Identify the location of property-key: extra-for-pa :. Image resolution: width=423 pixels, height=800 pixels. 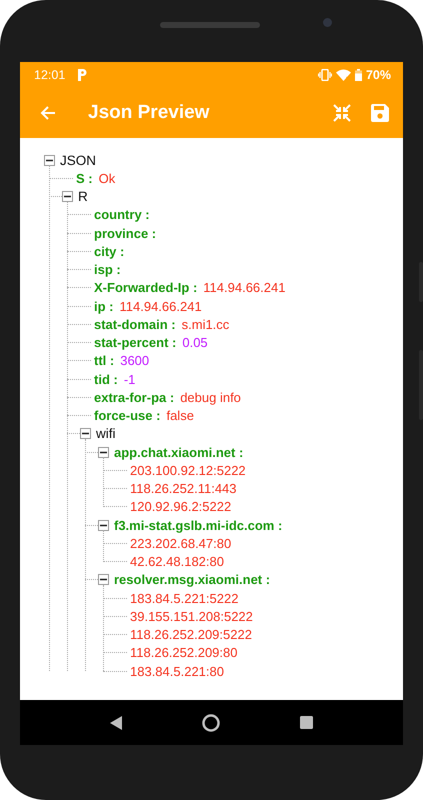
(134, 397).